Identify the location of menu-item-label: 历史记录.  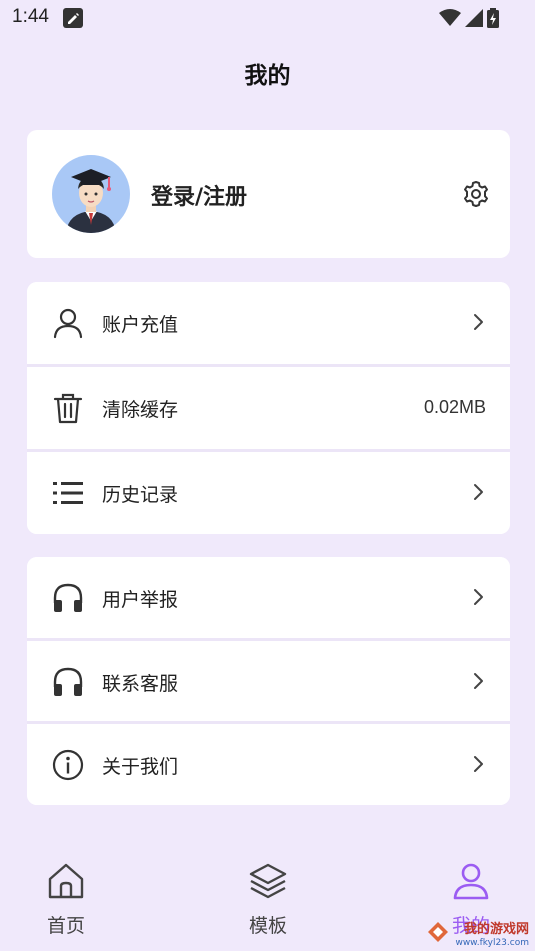
(140, 495).